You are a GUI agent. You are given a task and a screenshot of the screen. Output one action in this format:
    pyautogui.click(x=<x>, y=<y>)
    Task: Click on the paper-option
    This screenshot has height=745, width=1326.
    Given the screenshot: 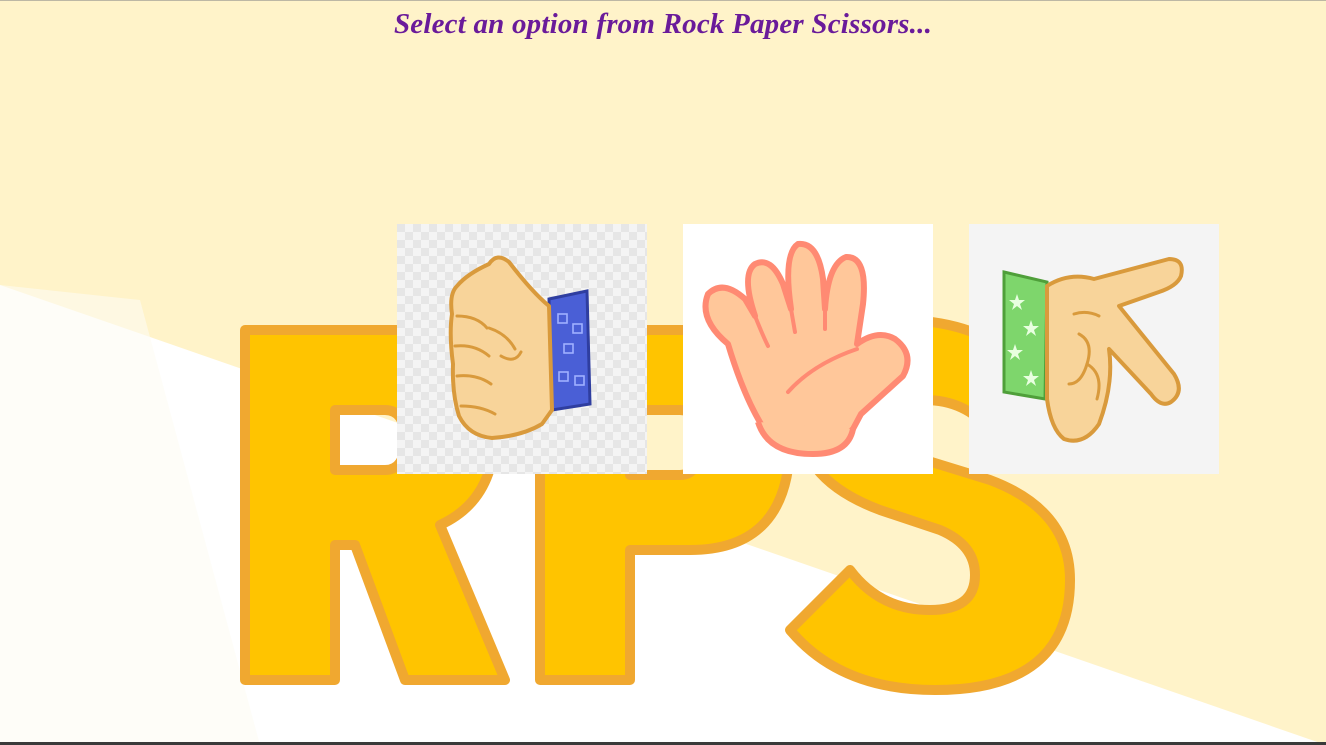 What is the action you would take?
    pyautogui.click(x=808, y=349)
    